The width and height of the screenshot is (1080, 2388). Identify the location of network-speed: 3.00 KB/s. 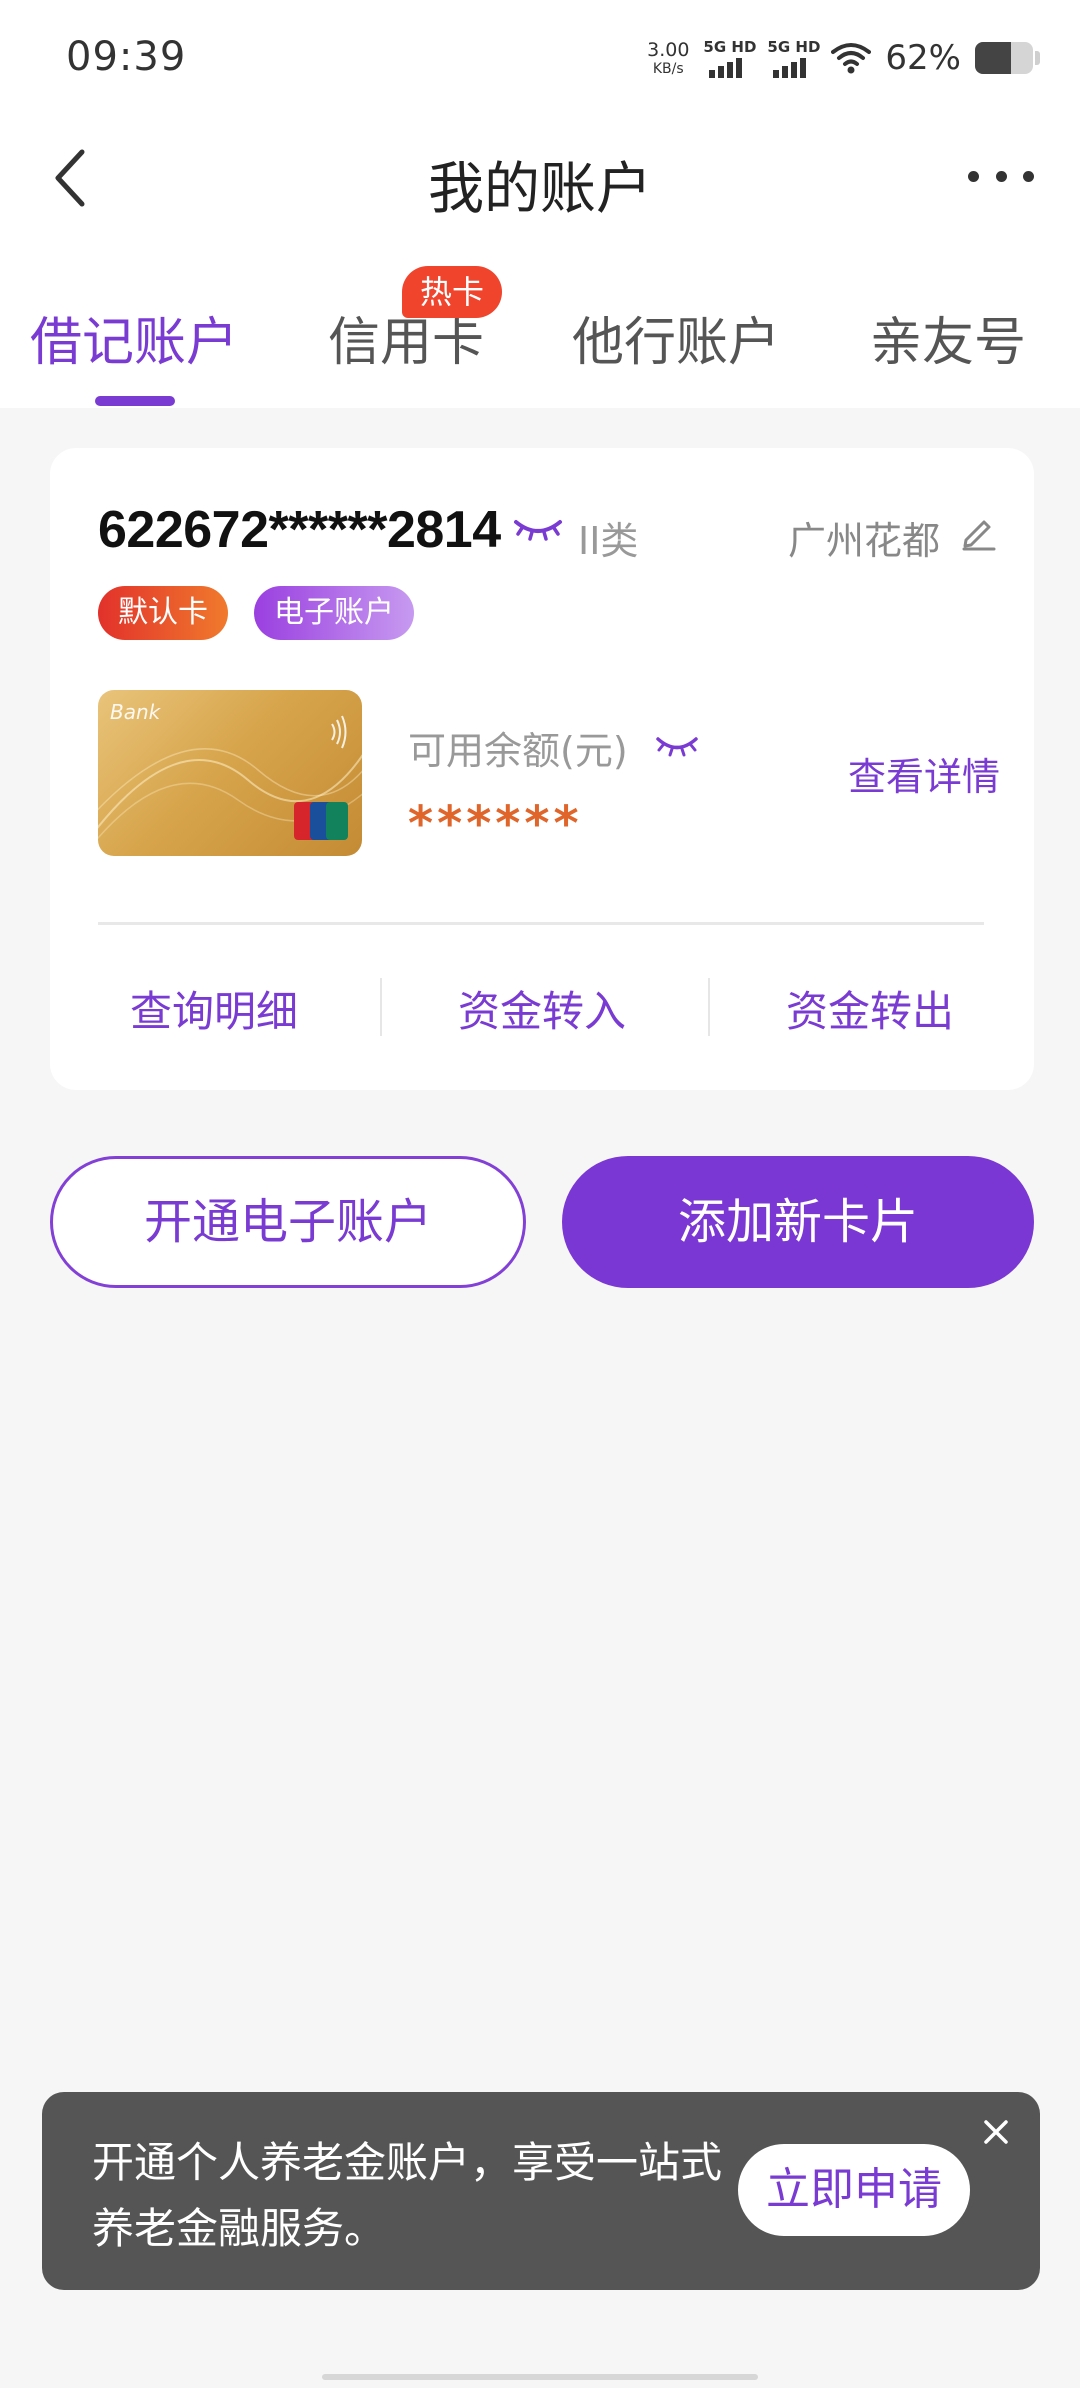
(668, 57).